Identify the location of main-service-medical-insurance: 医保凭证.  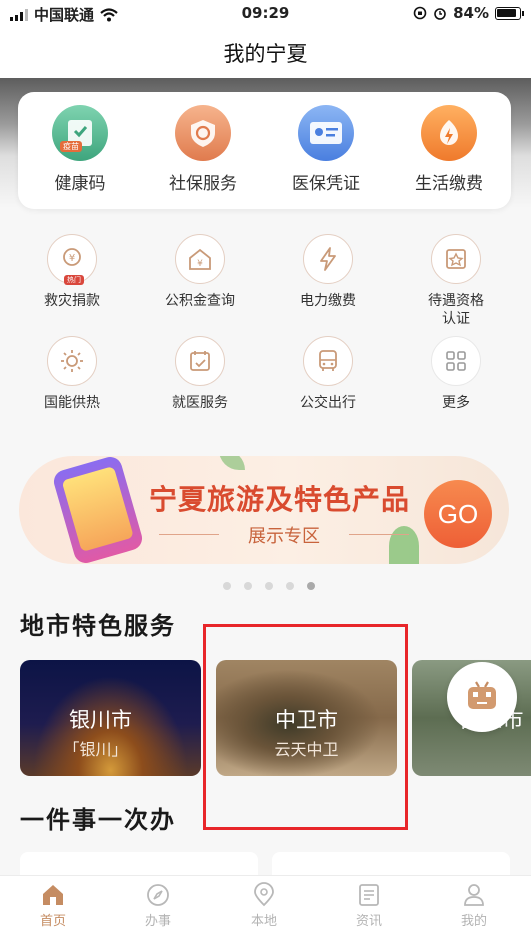
(326, 149).